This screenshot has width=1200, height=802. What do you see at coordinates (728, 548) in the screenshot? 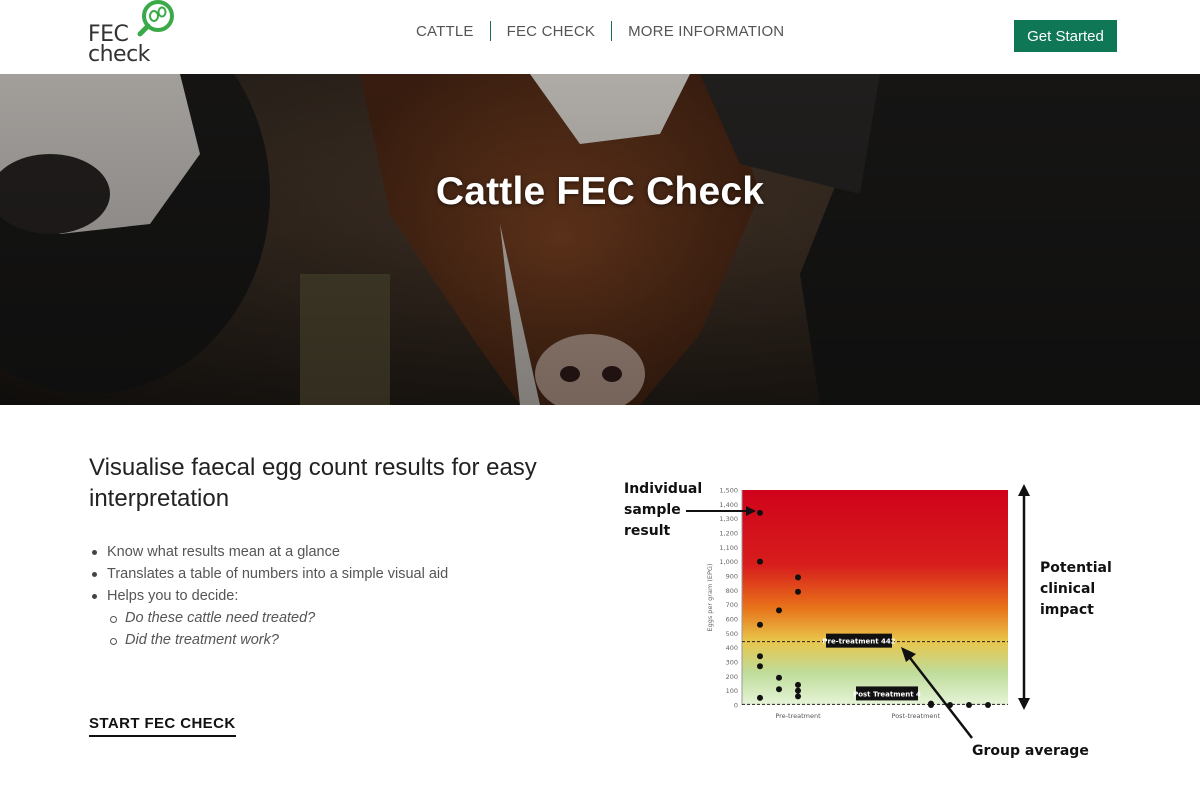
I see `y-tick-label: 1,100` at bounding box center [728, 548].